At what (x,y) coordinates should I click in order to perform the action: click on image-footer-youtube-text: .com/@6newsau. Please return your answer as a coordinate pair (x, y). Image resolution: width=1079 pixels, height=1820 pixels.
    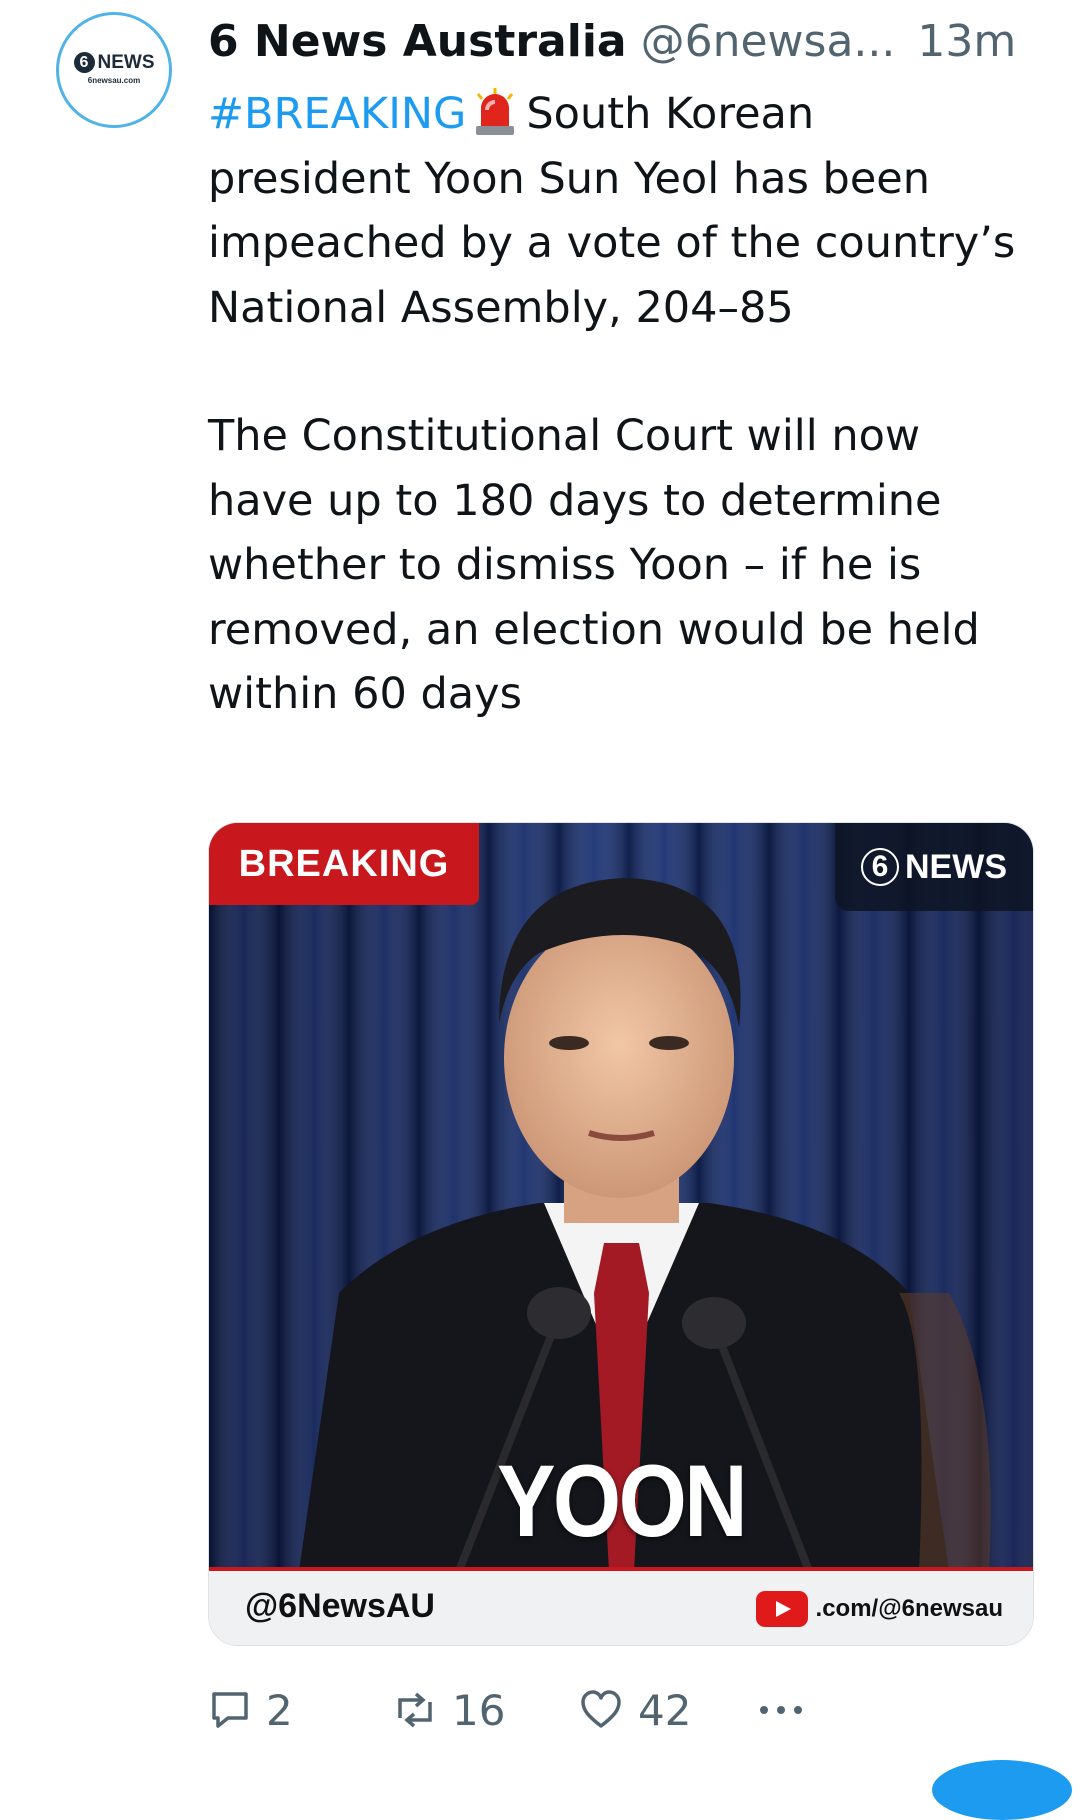
    Looking at the image, I should click on (909, 1608).